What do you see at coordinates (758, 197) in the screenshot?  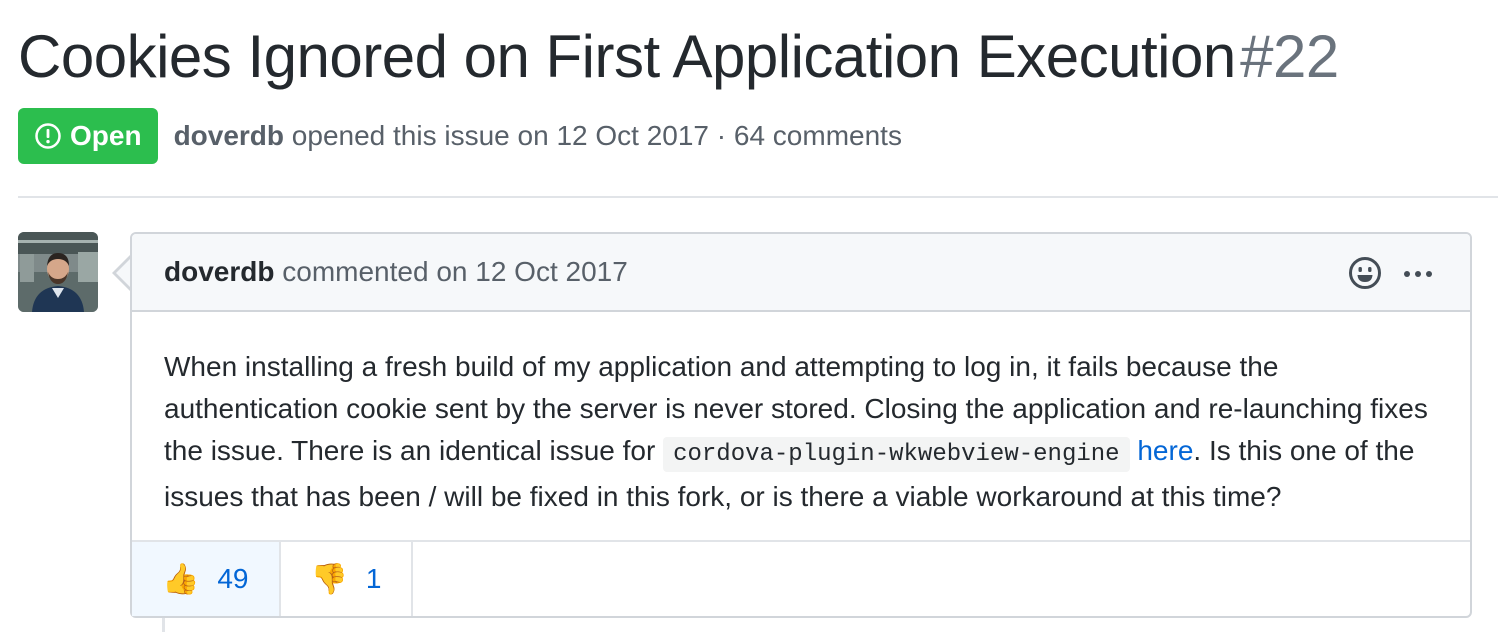 I see `header-divider` at bounding box center [758, 197].